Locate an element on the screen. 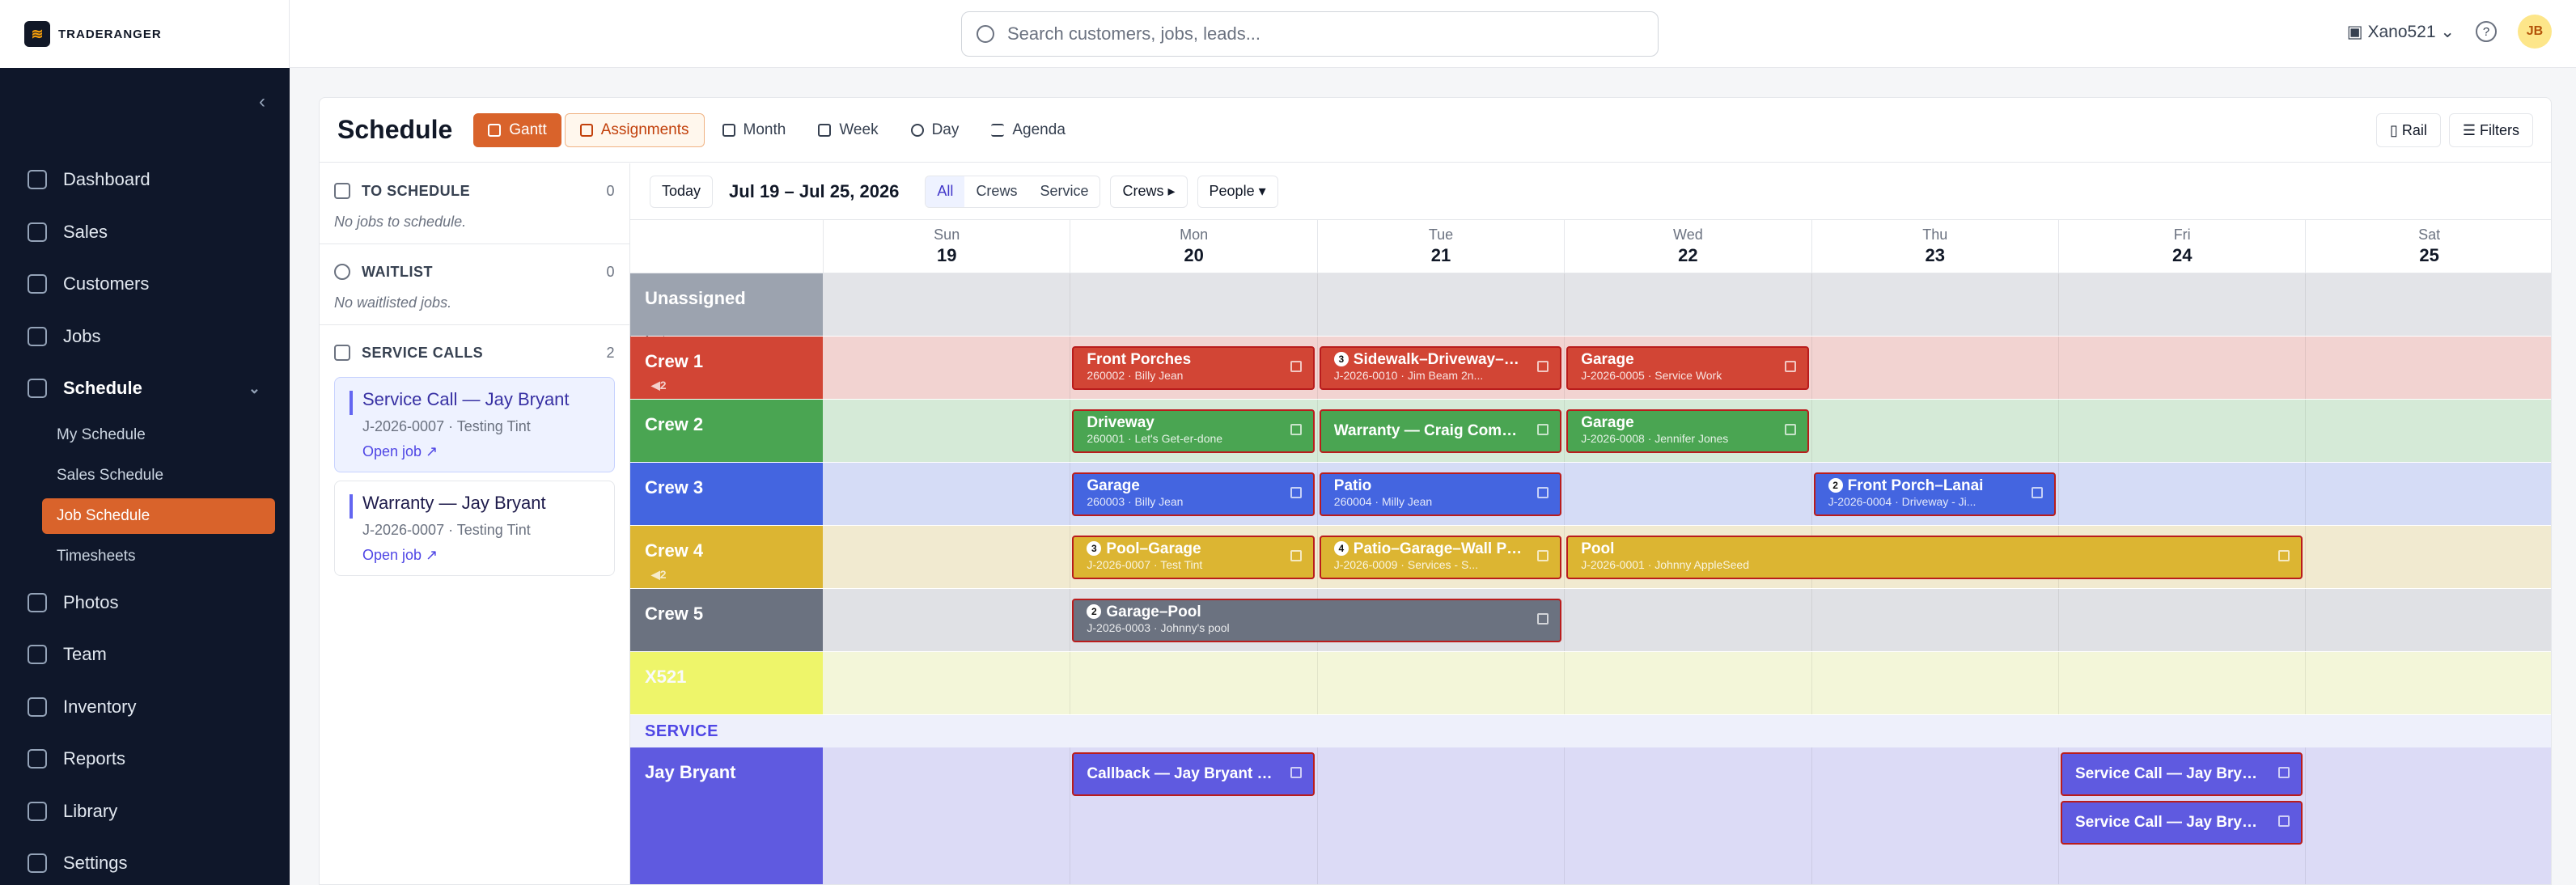  view-gantt-button: Gantt is located at coordinates (517, 129).